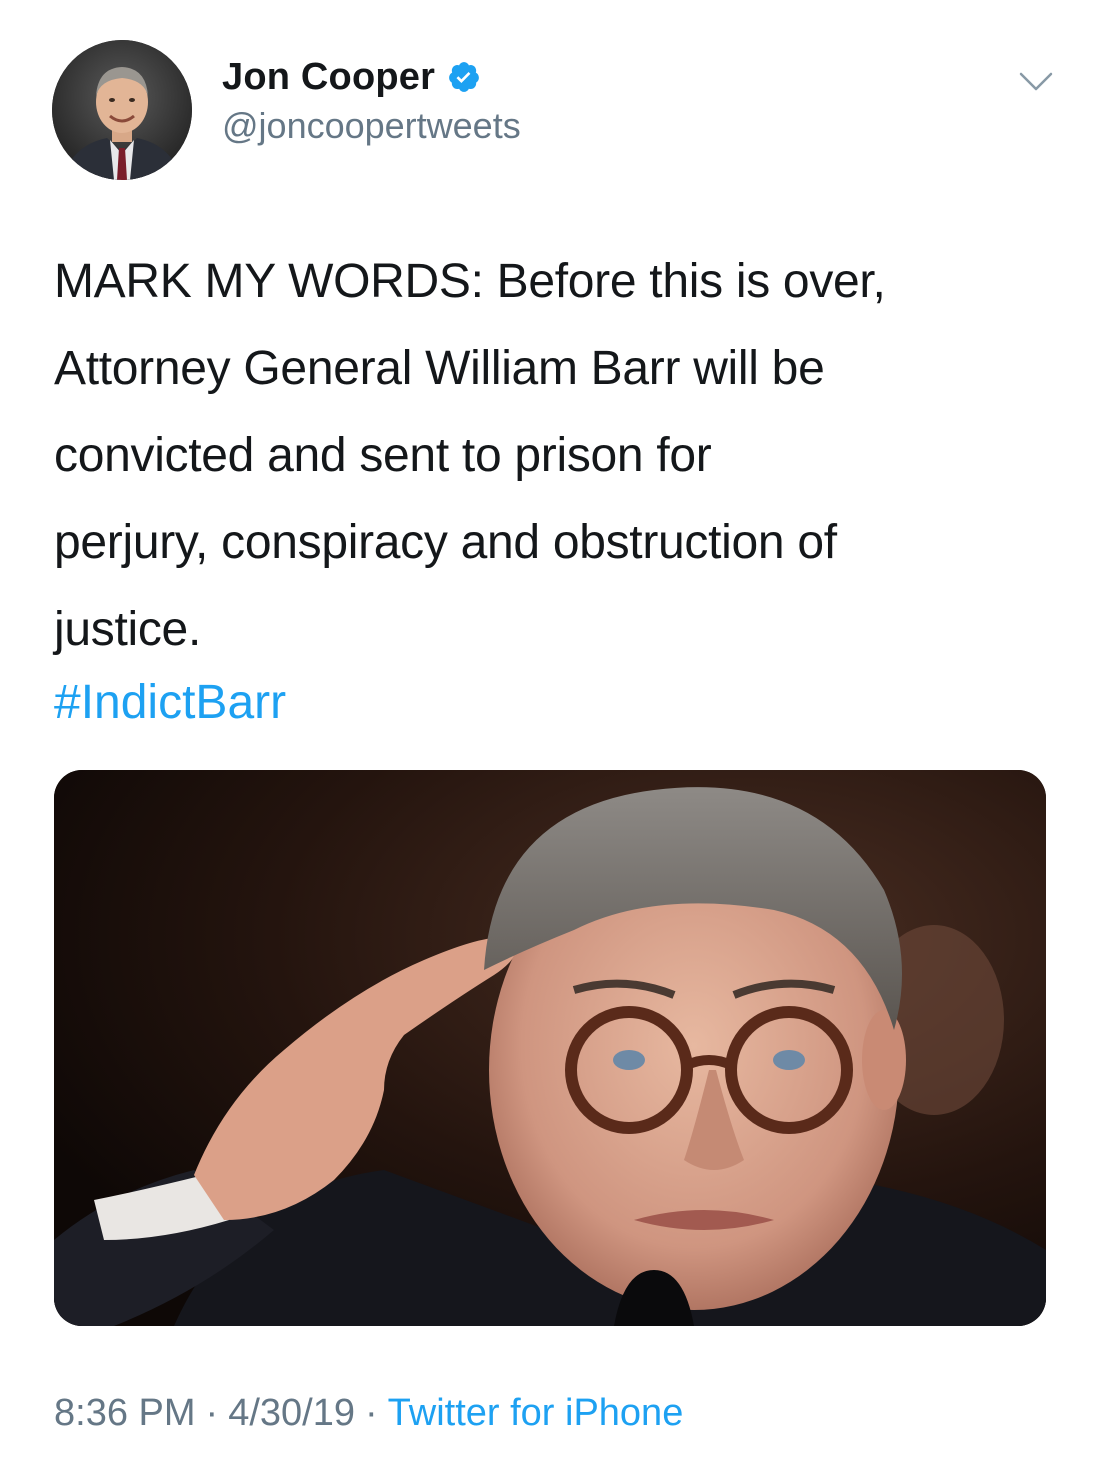  What do you see at coordinates (445, 542) in the screenshot?
I see `tweet-text-line: perjury, conspiracy and obstruction of` at bounding box center [445, 542].